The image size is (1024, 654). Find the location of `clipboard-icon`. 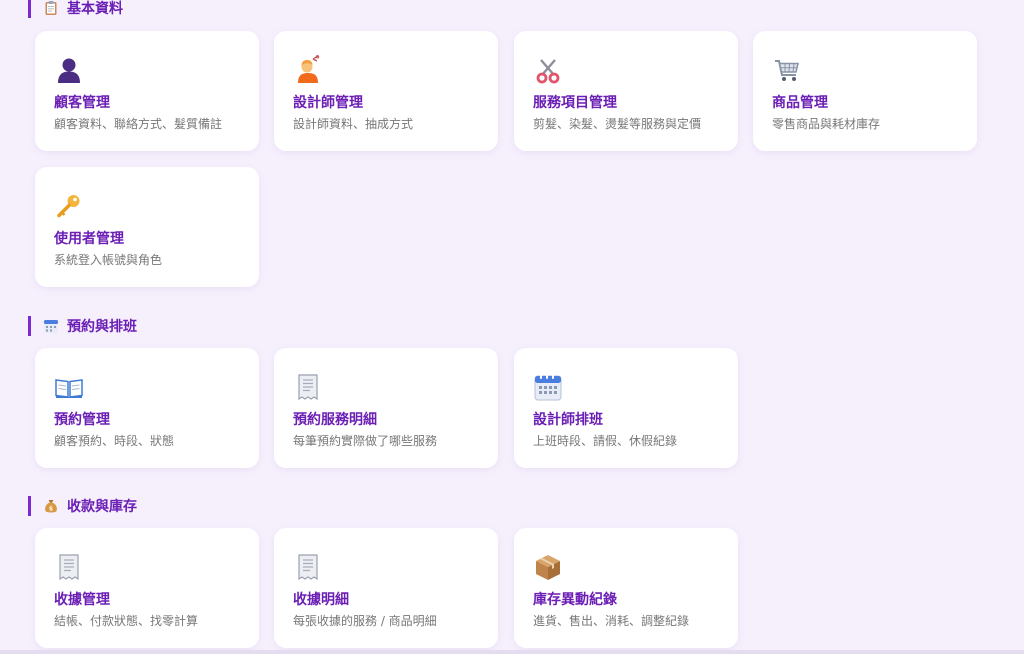

clipboard-icon is located at coordinates (51, 8).